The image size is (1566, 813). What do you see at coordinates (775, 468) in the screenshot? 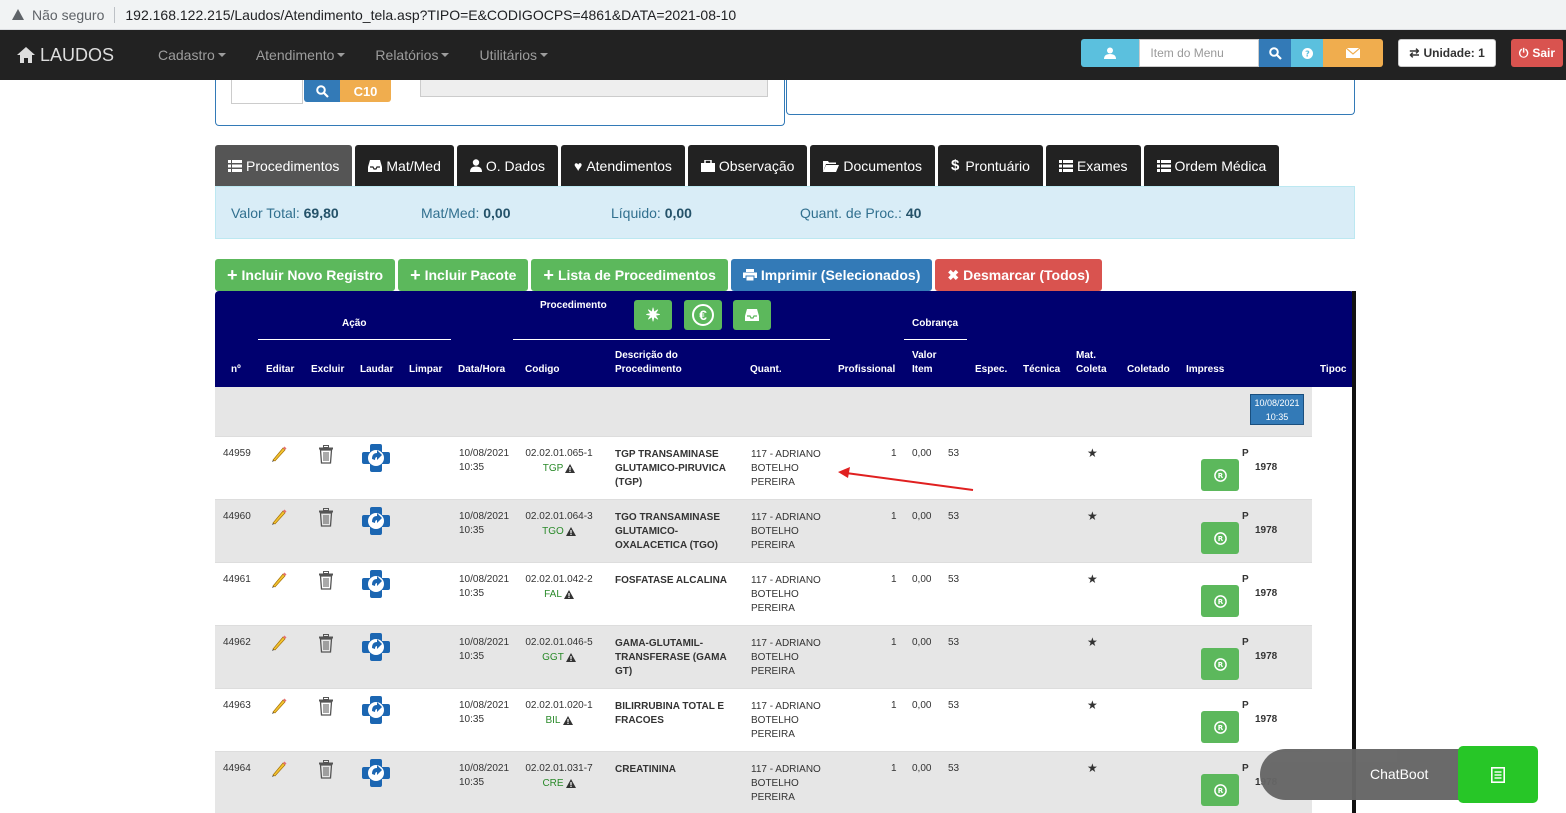
I see `prof-line: BOTELHO` at bounding box center [775, 468].